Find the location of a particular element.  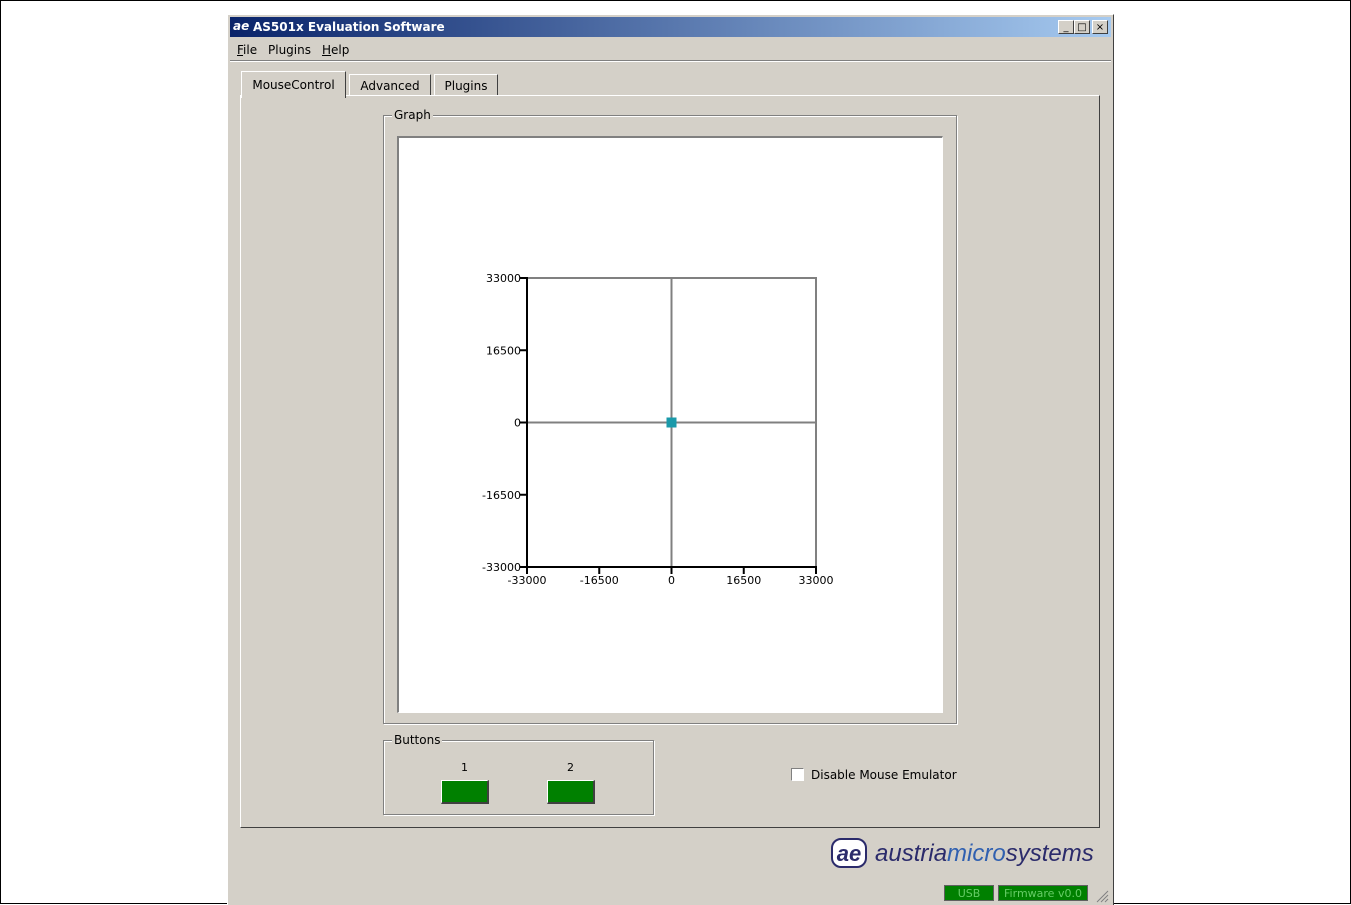

menu-separator is located at coordinates (670, 61).